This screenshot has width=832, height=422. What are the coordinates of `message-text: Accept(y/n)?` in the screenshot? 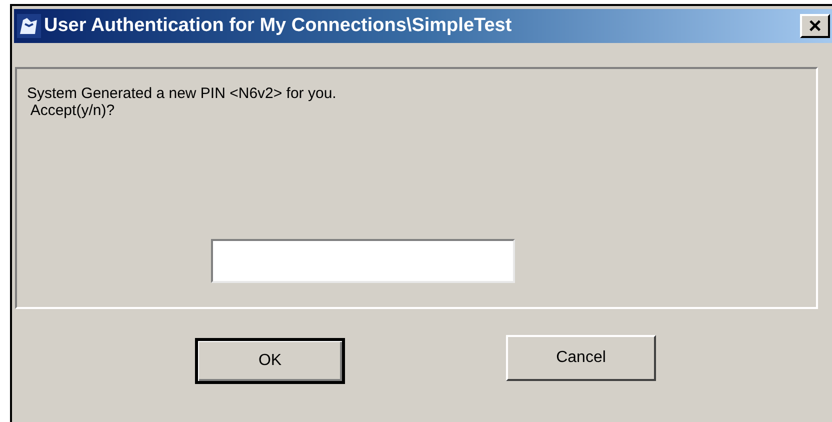 It's located at (72, 110).